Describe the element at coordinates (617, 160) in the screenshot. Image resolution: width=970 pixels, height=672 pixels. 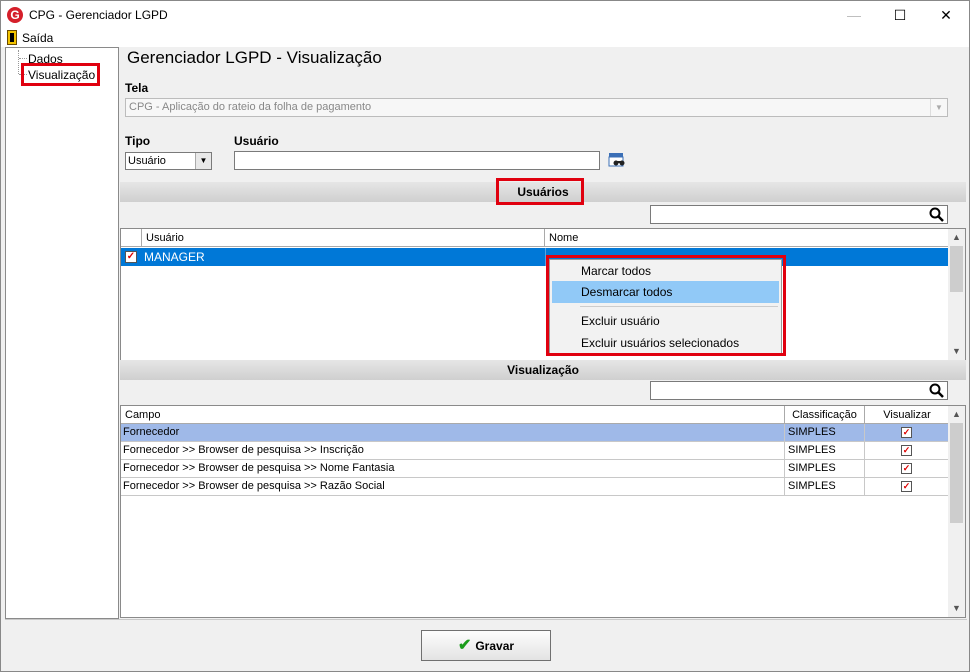
I see `binoculars-icon` at that location.